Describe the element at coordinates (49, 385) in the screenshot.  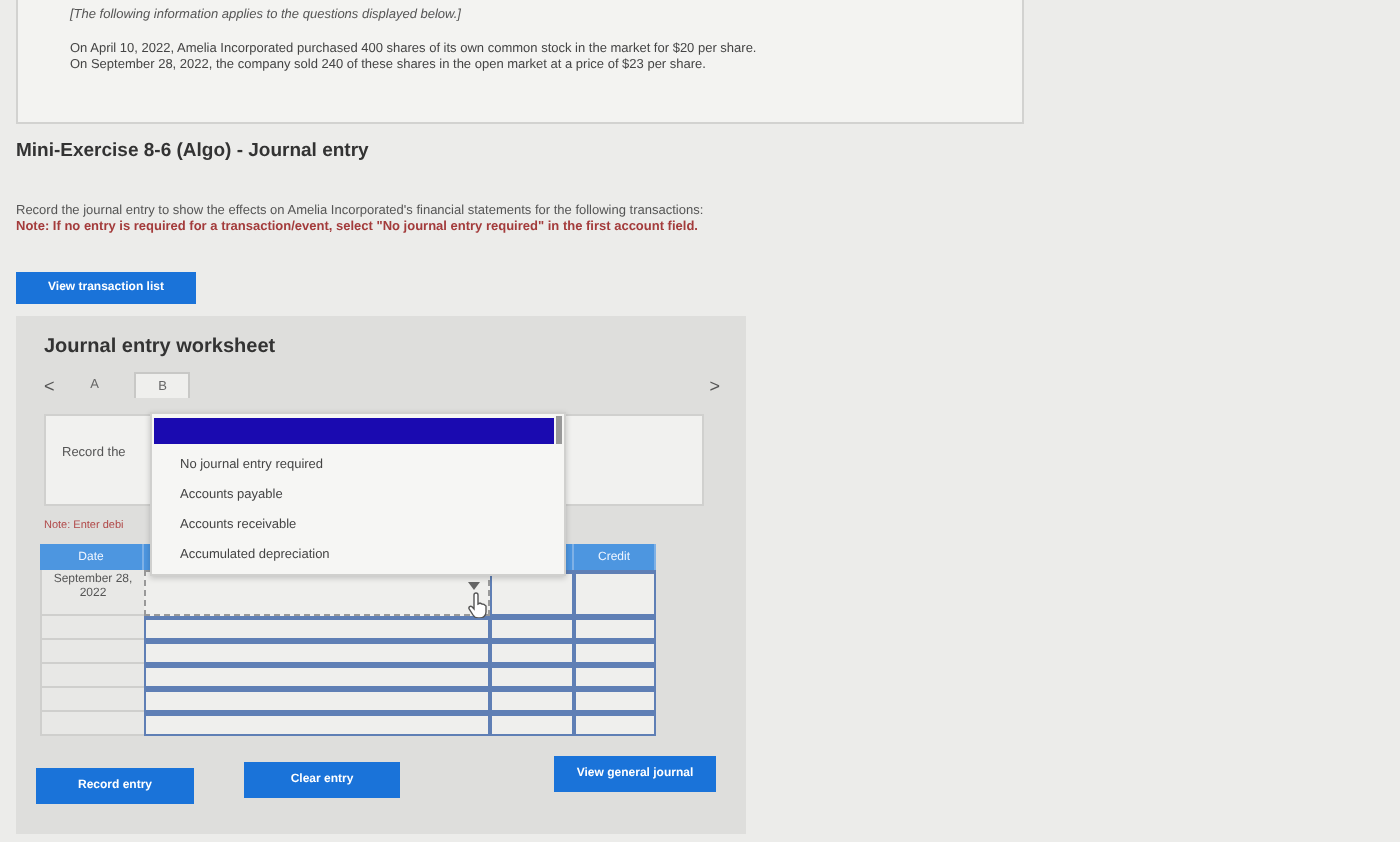
I see `previous-arrow: <` at that location.